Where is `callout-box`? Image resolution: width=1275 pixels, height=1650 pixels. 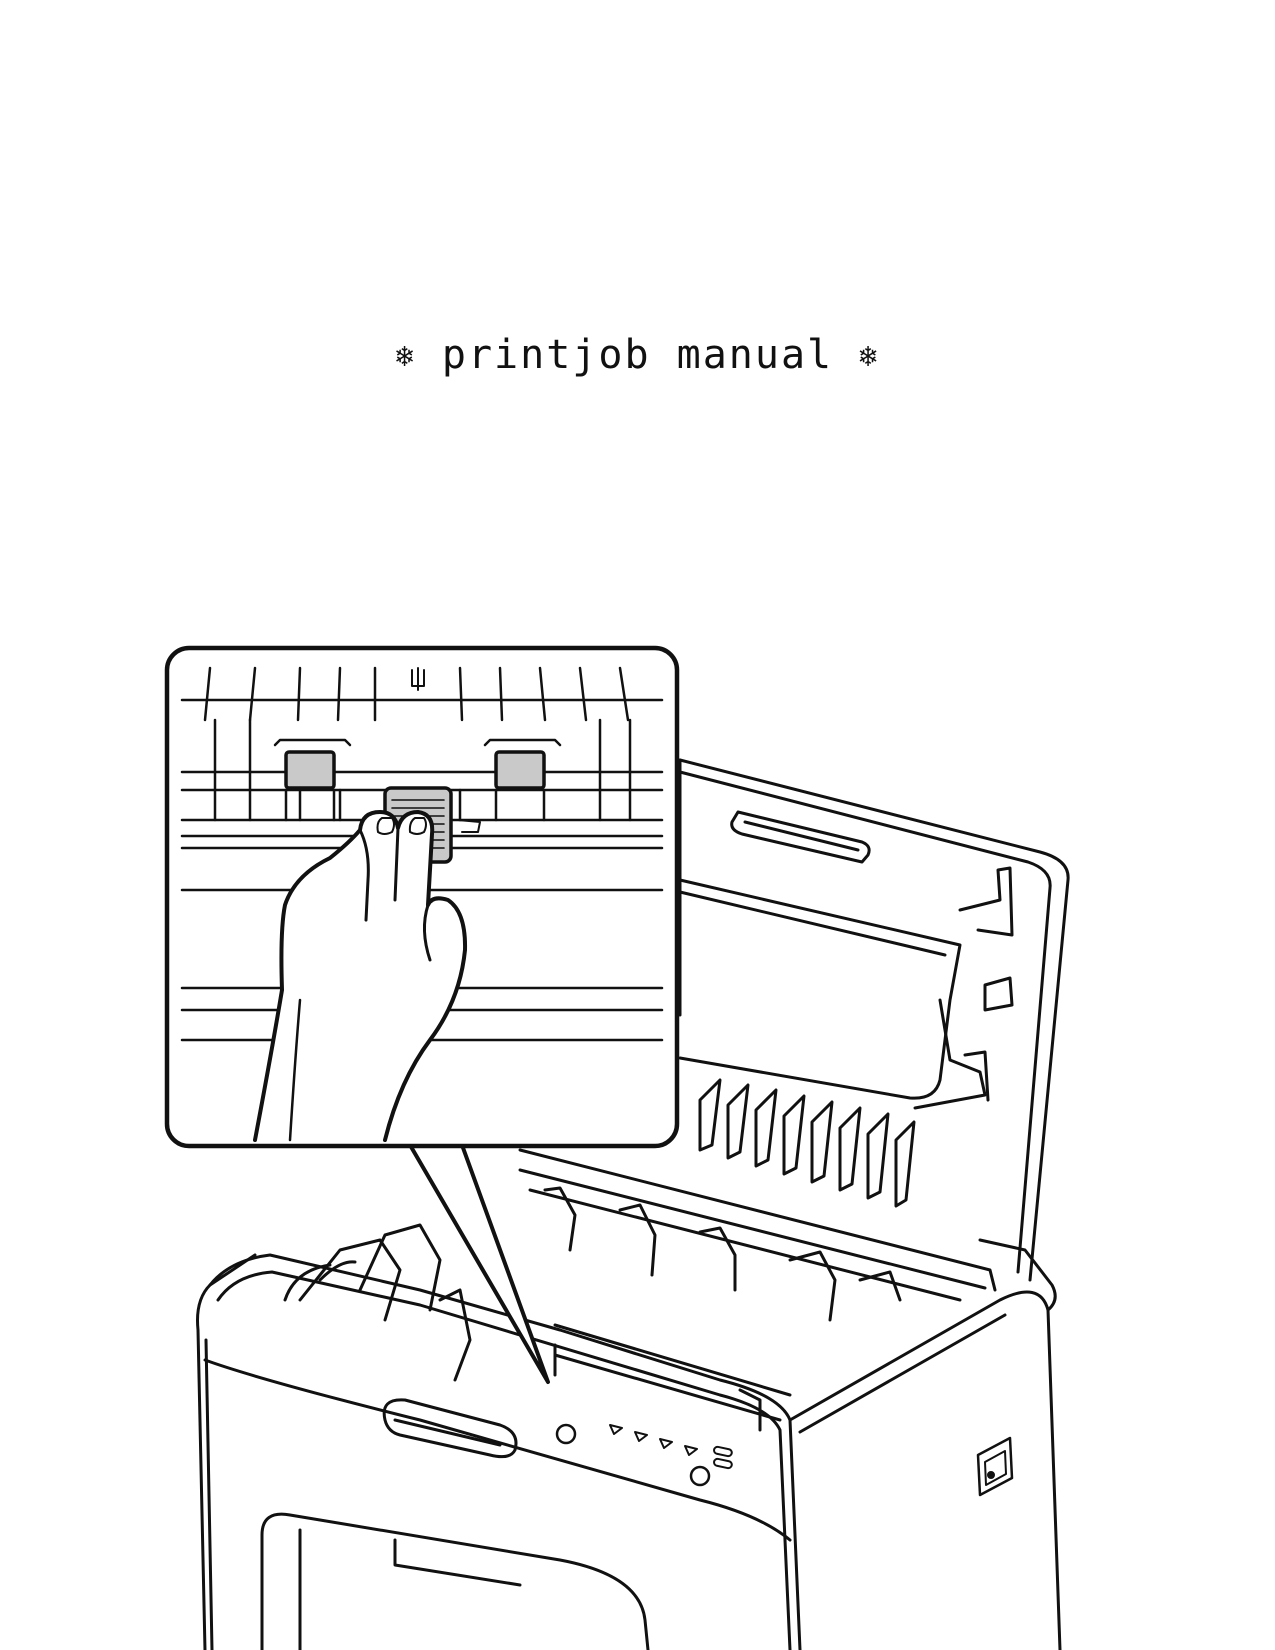
callout-box is located at coordinates (422, 897).